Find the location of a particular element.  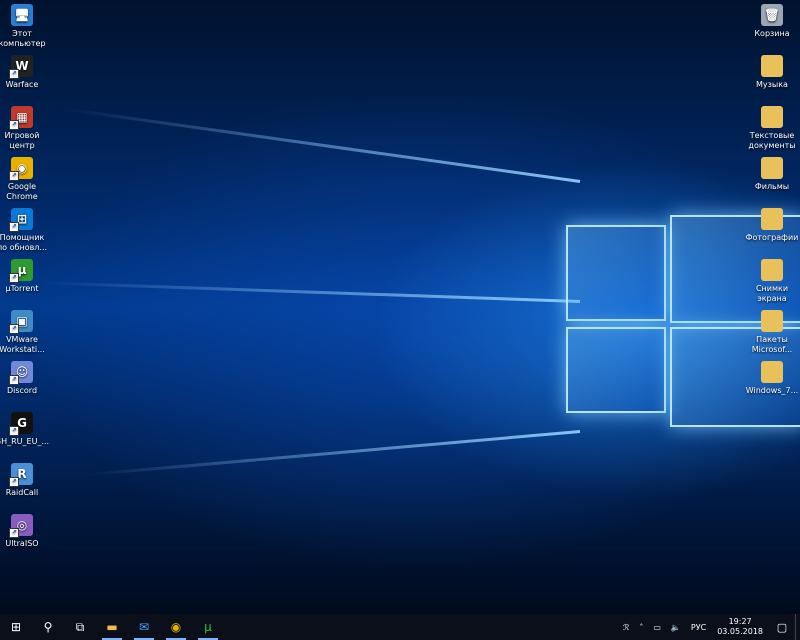

people-icon: ℛ is located at coordinates (626, 627).